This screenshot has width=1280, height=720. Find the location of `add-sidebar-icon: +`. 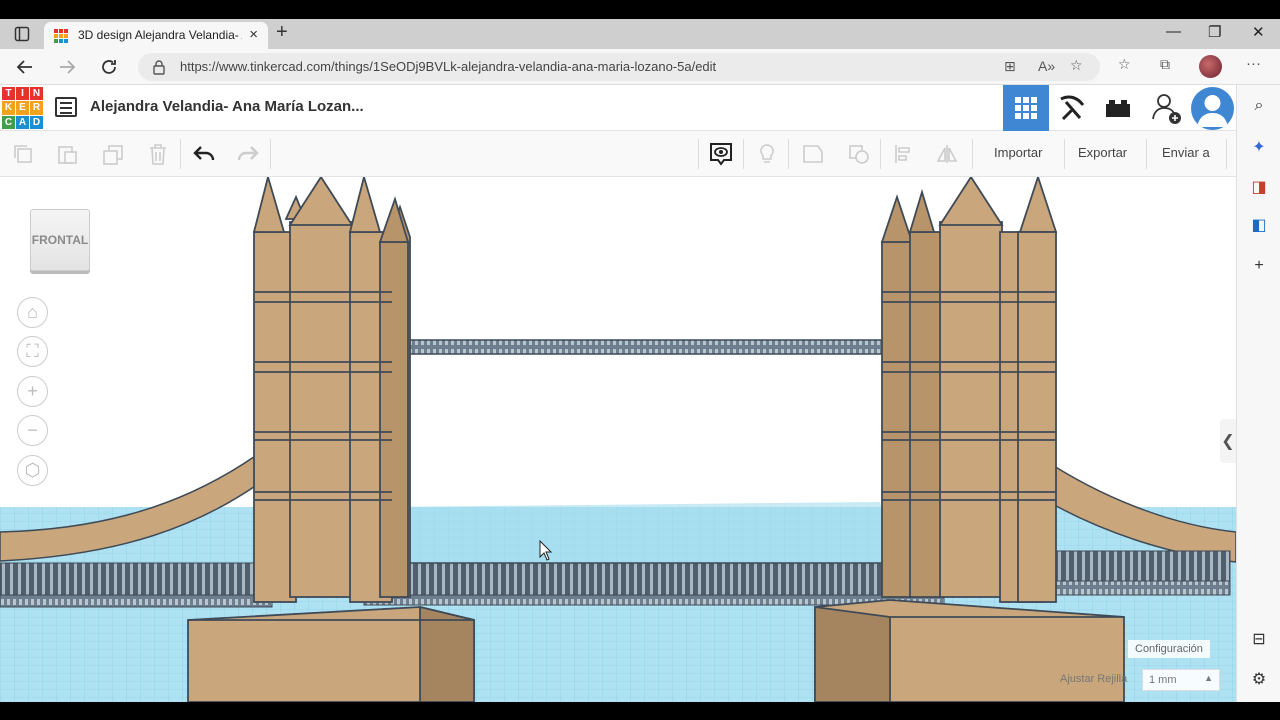

add-sidebar-icon: + is located at coordinates (1258, 266).